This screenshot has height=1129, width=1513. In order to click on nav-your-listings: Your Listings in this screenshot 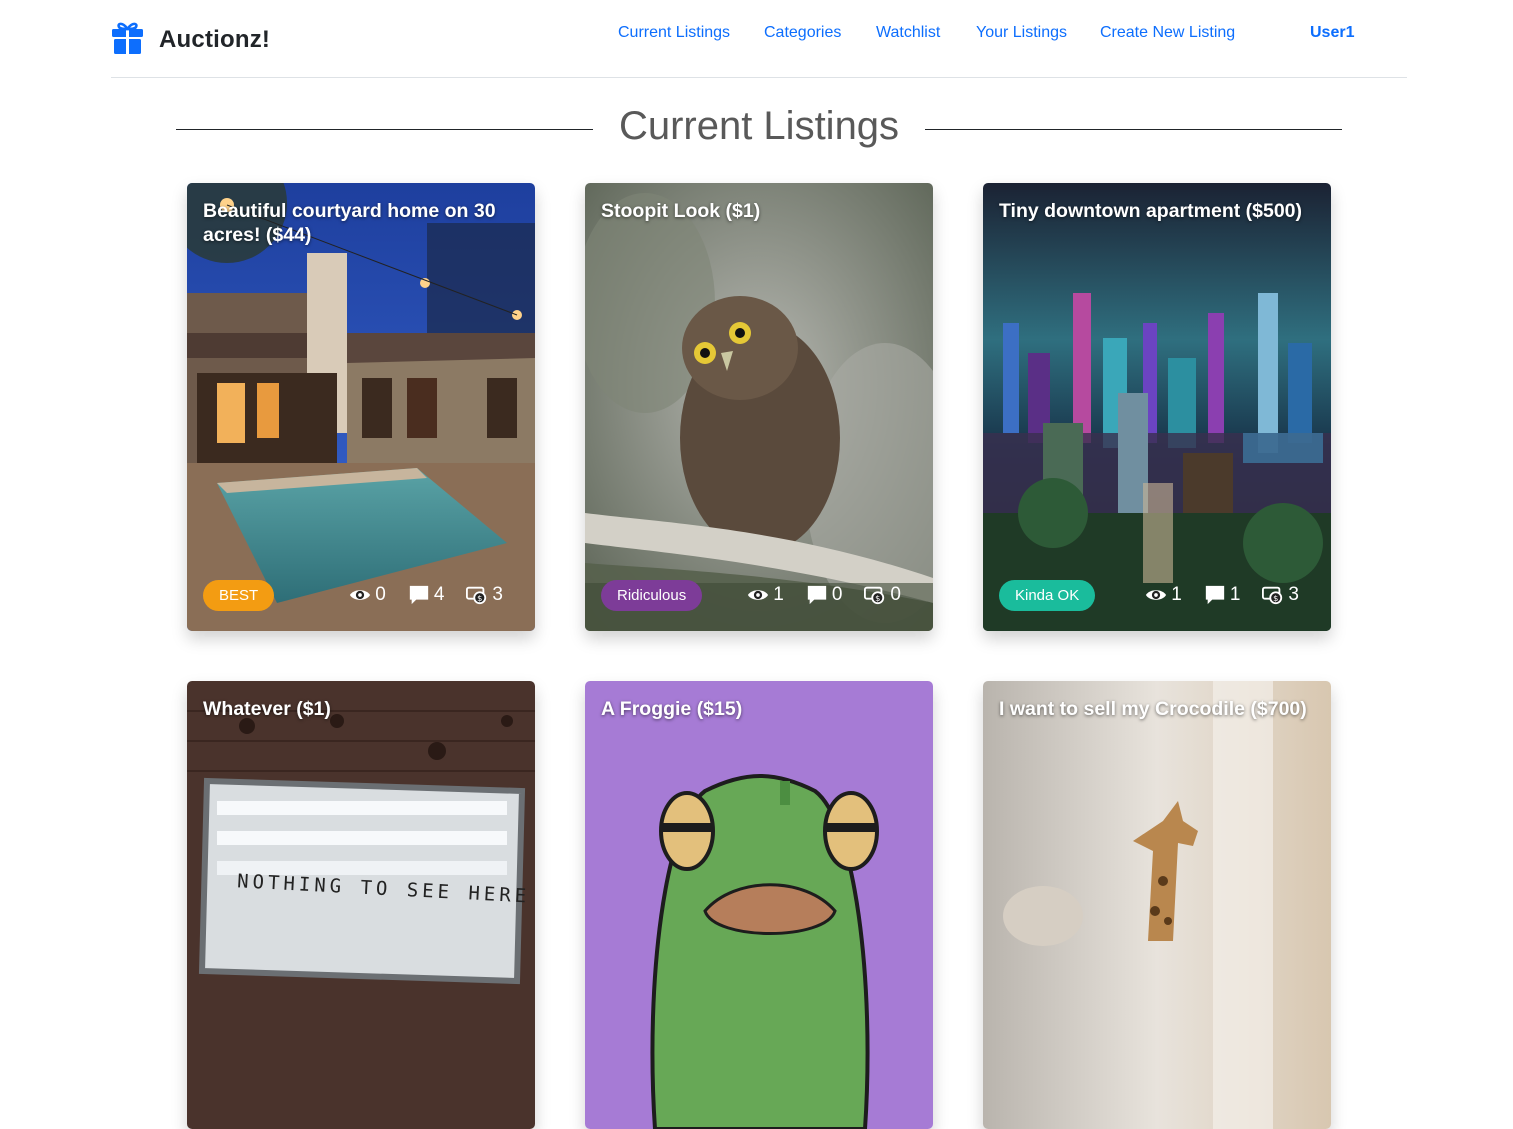, I will do `click(1021, 33)`.